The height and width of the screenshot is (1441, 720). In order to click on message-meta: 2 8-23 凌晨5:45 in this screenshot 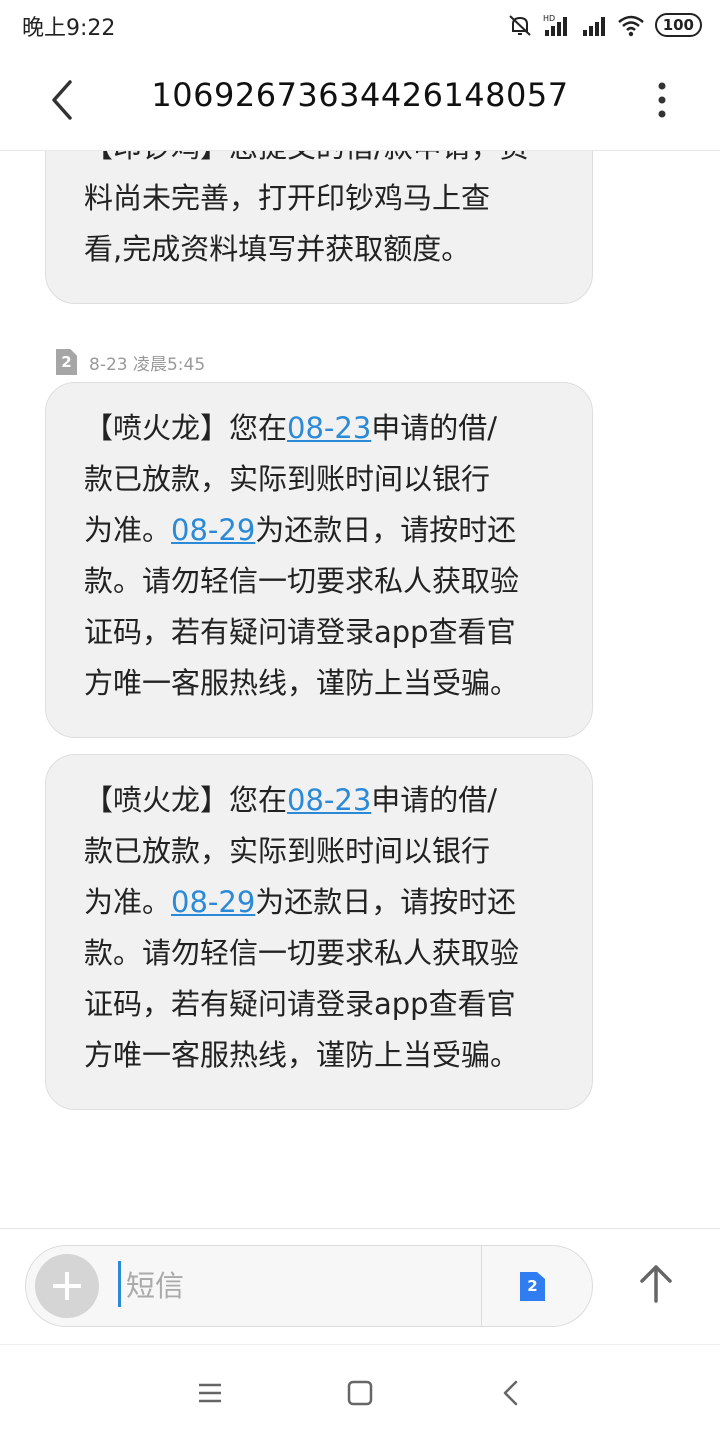, I will do `click(130, 362)`.